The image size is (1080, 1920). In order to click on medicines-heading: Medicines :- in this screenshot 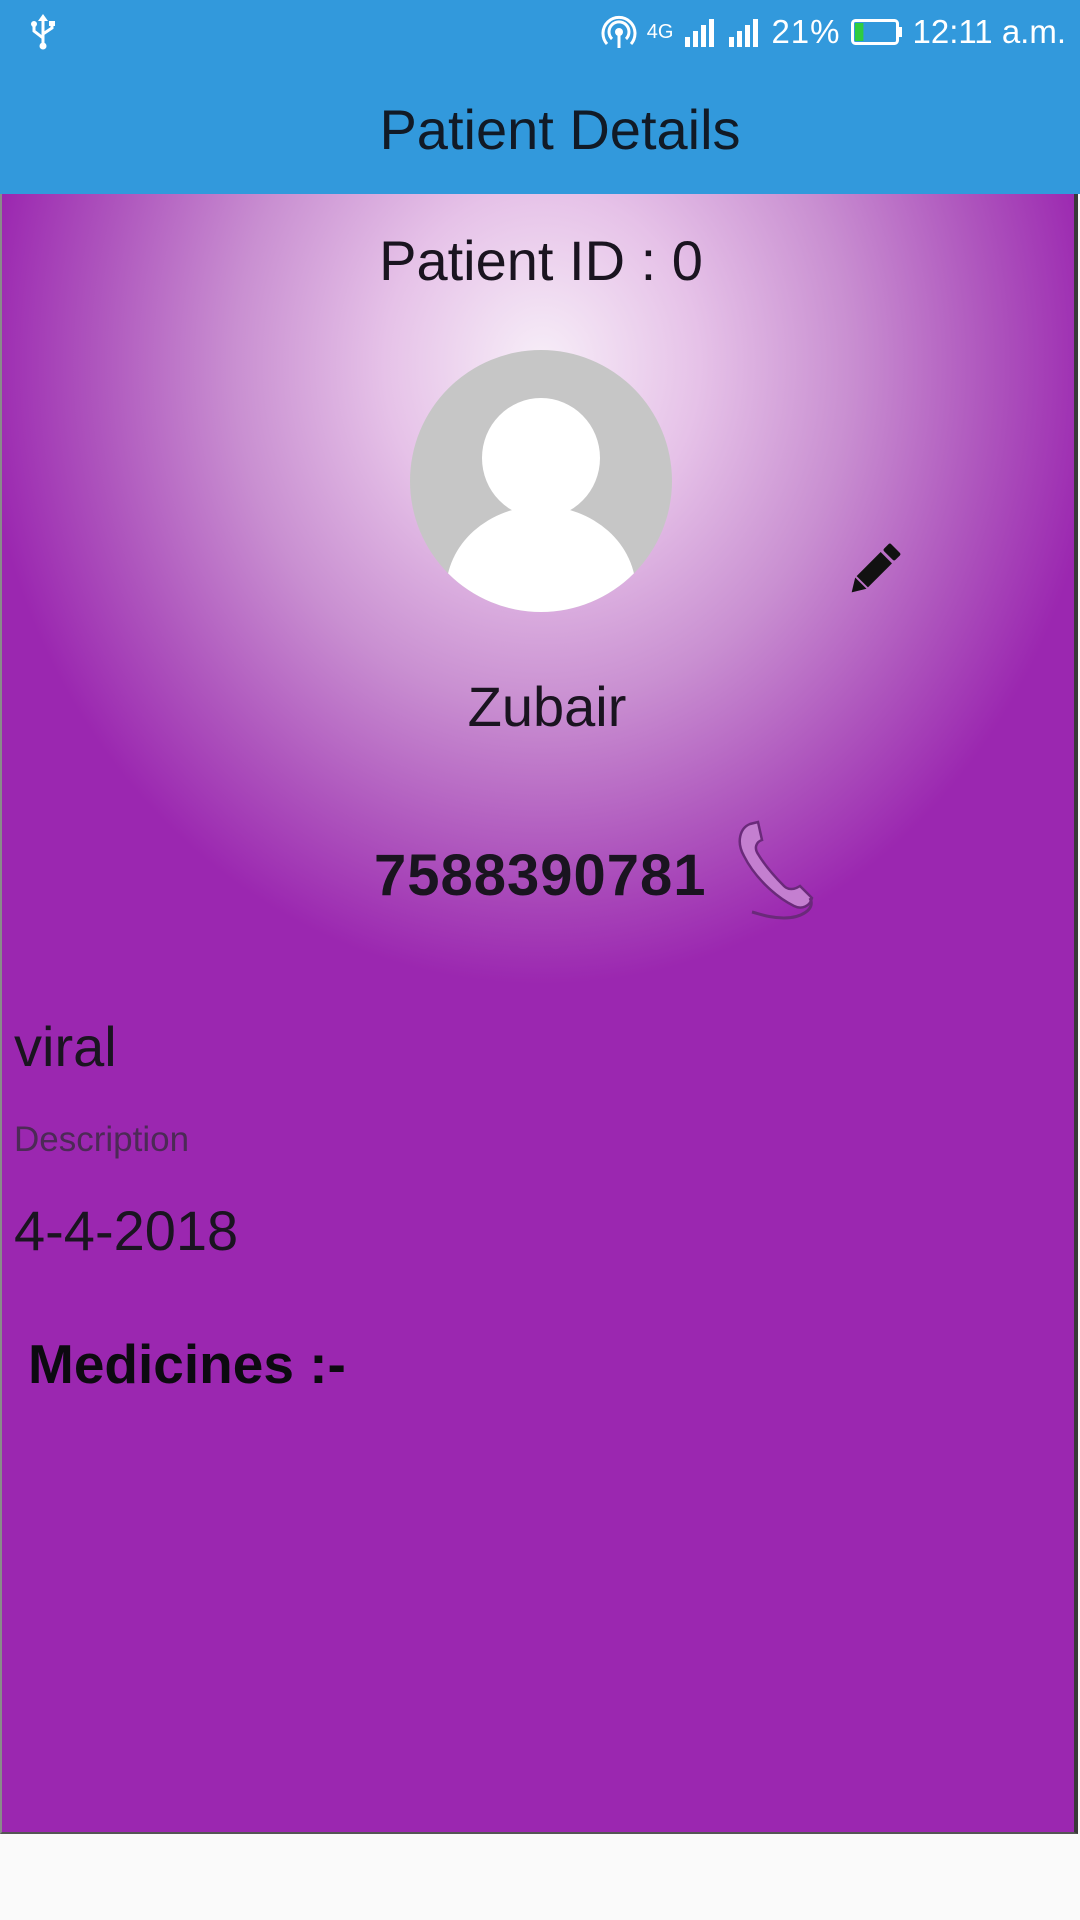, I will do `click(187, 1364)`.